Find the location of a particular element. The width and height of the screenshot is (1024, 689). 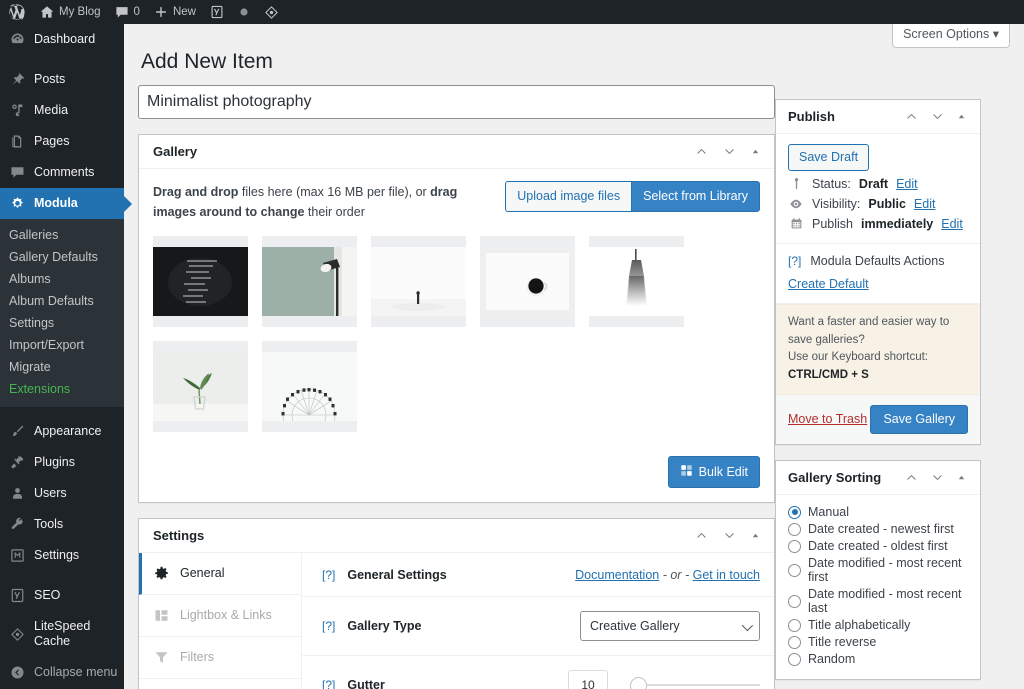

sorting-option-title-reverse: Title reverse is located at coordinates (878, 642).